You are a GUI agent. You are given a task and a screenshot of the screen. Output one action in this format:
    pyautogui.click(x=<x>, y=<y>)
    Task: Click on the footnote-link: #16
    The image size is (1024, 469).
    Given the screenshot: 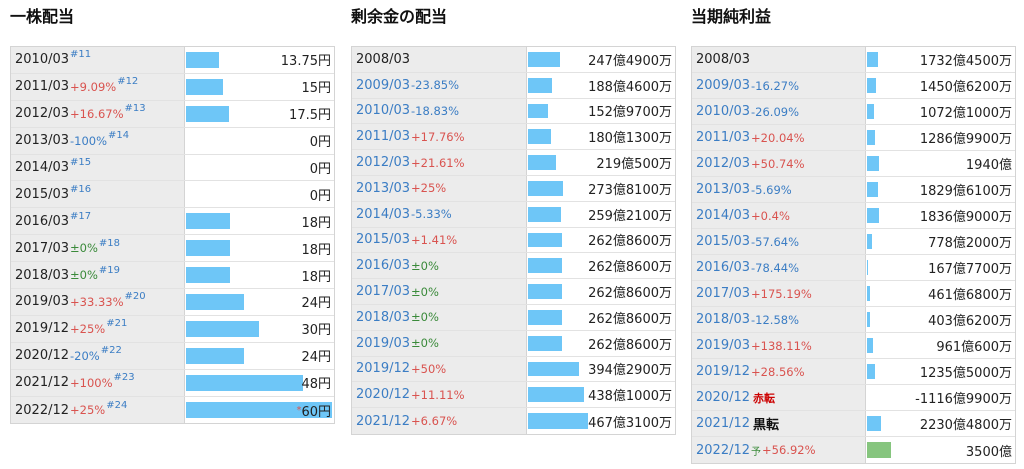 What is the action you would take?
    pyautogui.click(x=80, y=189)
    